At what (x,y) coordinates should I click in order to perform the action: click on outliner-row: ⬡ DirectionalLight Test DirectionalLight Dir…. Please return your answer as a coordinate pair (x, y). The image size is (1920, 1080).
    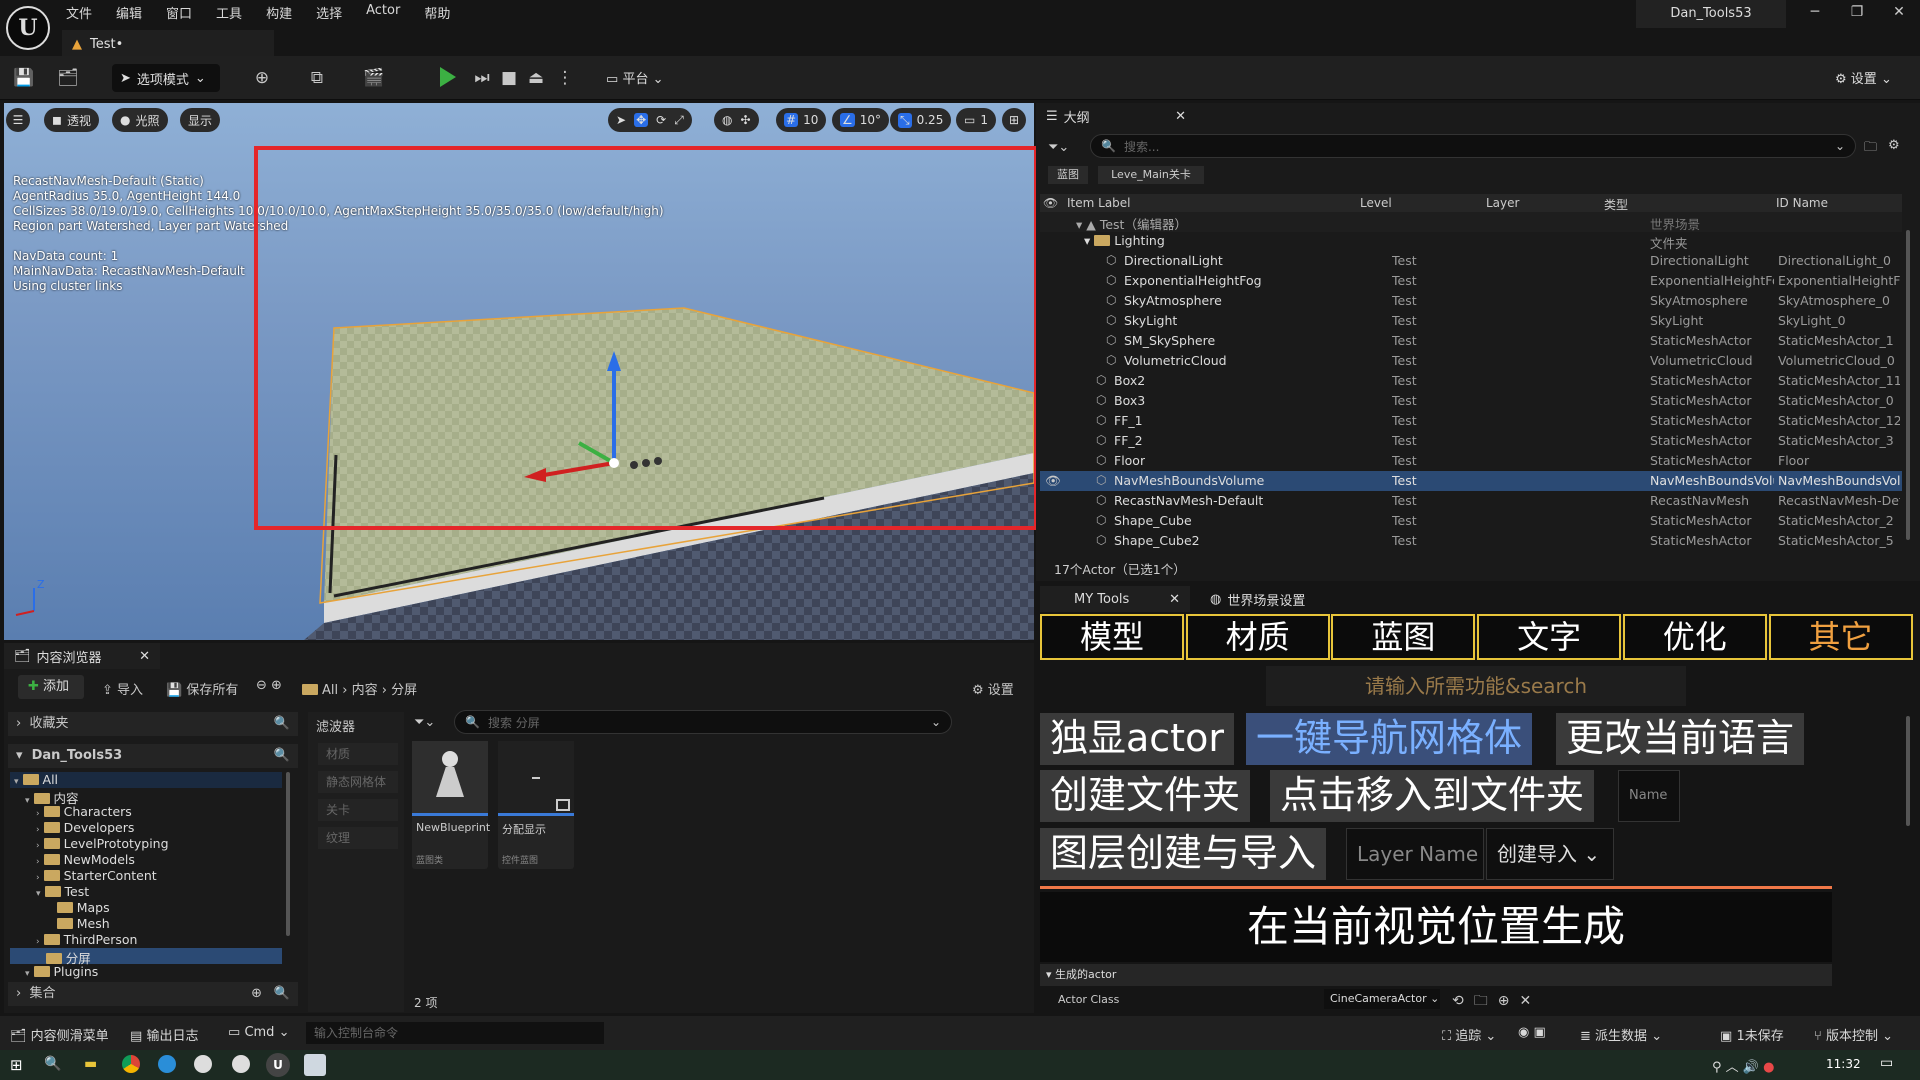
    Looking at the image, I should click on (1471, 261).